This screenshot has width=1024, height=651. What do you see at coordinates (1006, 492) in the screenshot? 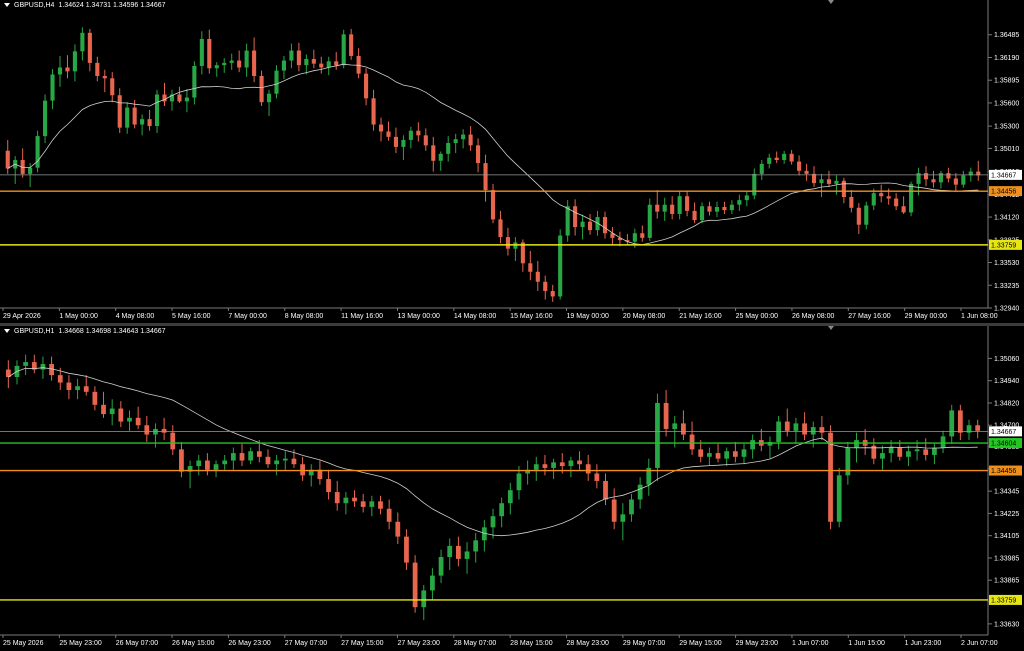
I see `h1-y-tick-label: 1.34345` at bounding box center [1006, 492].